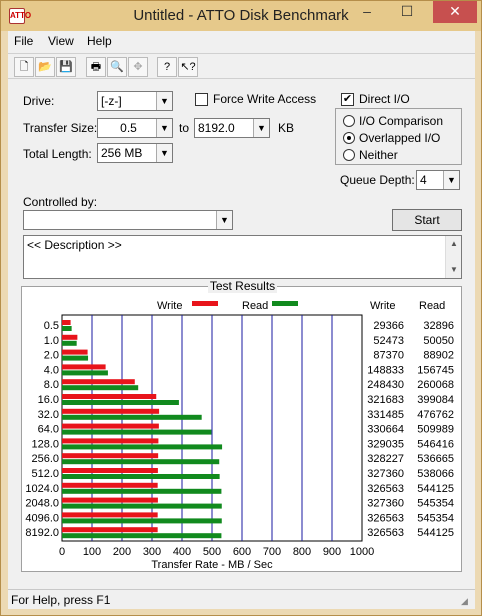 This screenshot has height=616, width=482. I want to click on queue-depth-select: 4 ▼, so click(438, 180).